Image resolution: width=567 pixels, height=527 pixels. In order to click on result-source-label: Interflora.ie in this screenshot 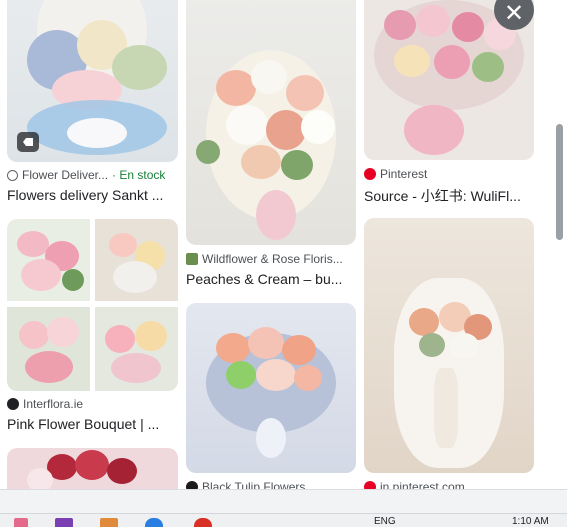, I will do `click(53, 404)`.